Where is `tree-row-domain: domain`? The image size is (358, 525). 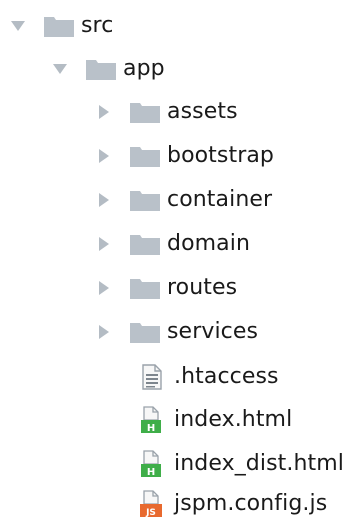 tree-row-domain: domain is located at coordinates (173, 244).